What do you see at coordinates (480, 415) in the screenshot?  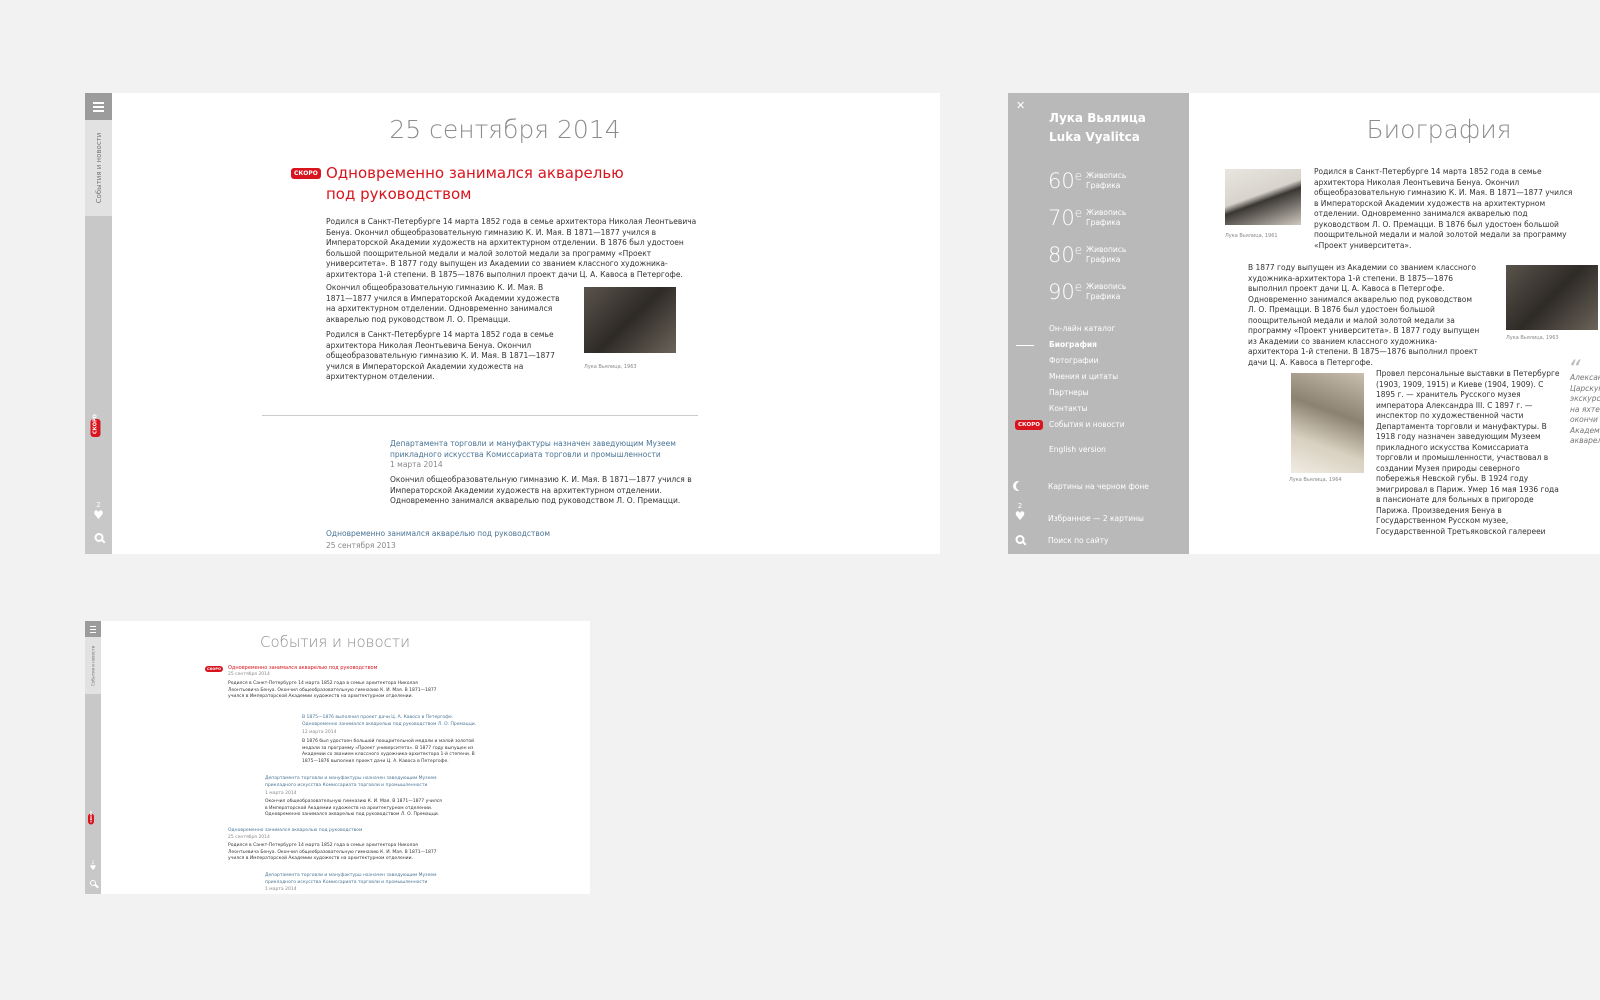 I see `divider` at bounding box center [480, 415].